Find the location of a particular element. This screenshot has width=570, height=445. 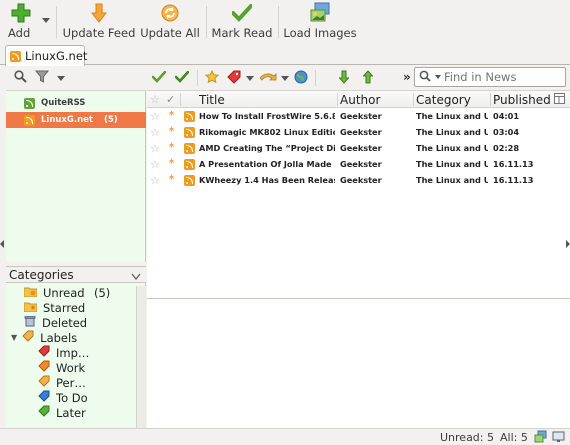

label-tag-icon is located at coordinates (234, 78).